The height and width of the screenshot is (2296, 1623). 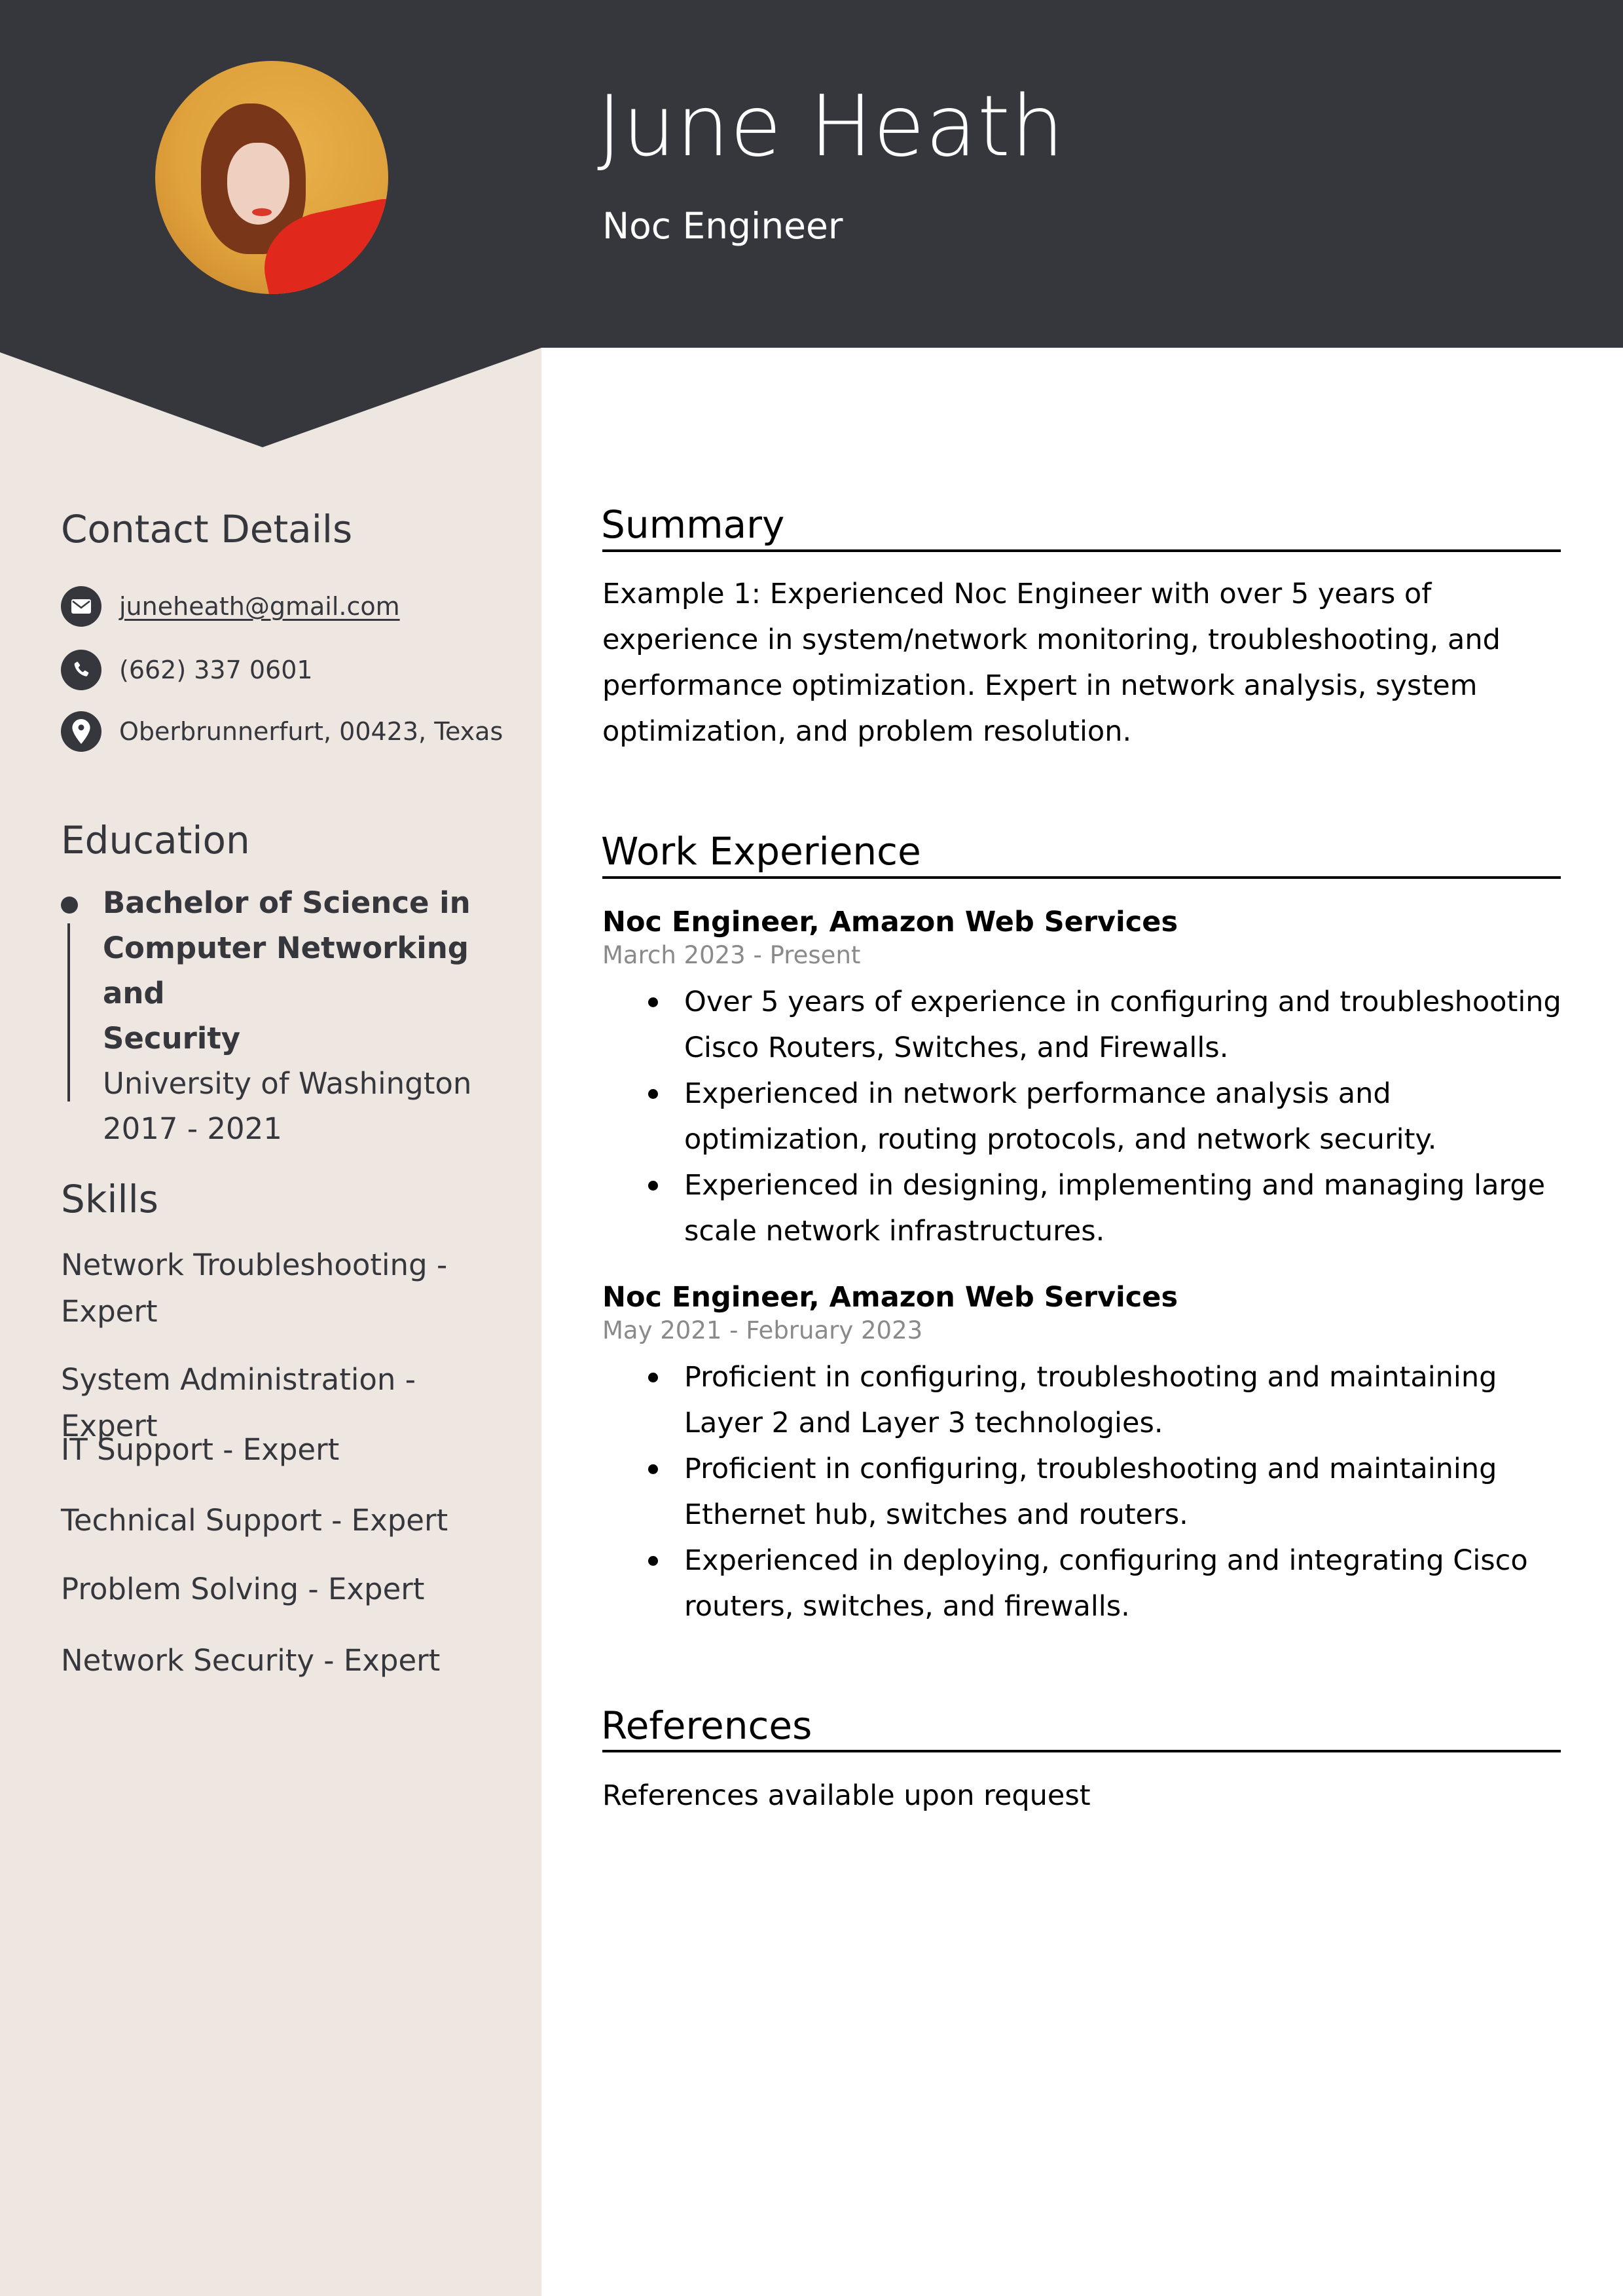 What do you see at coordinates (192, 1129) in the screenshot?
I see `education-years: 2017 - 2021` at bounding box center [192, 1129].